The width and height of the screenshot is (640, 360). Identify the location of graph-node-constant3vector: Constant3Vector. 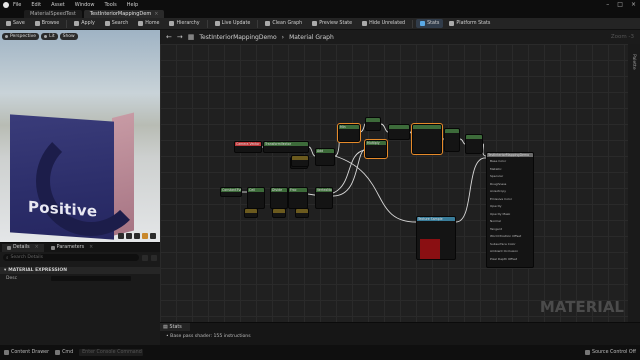
(231, 192).